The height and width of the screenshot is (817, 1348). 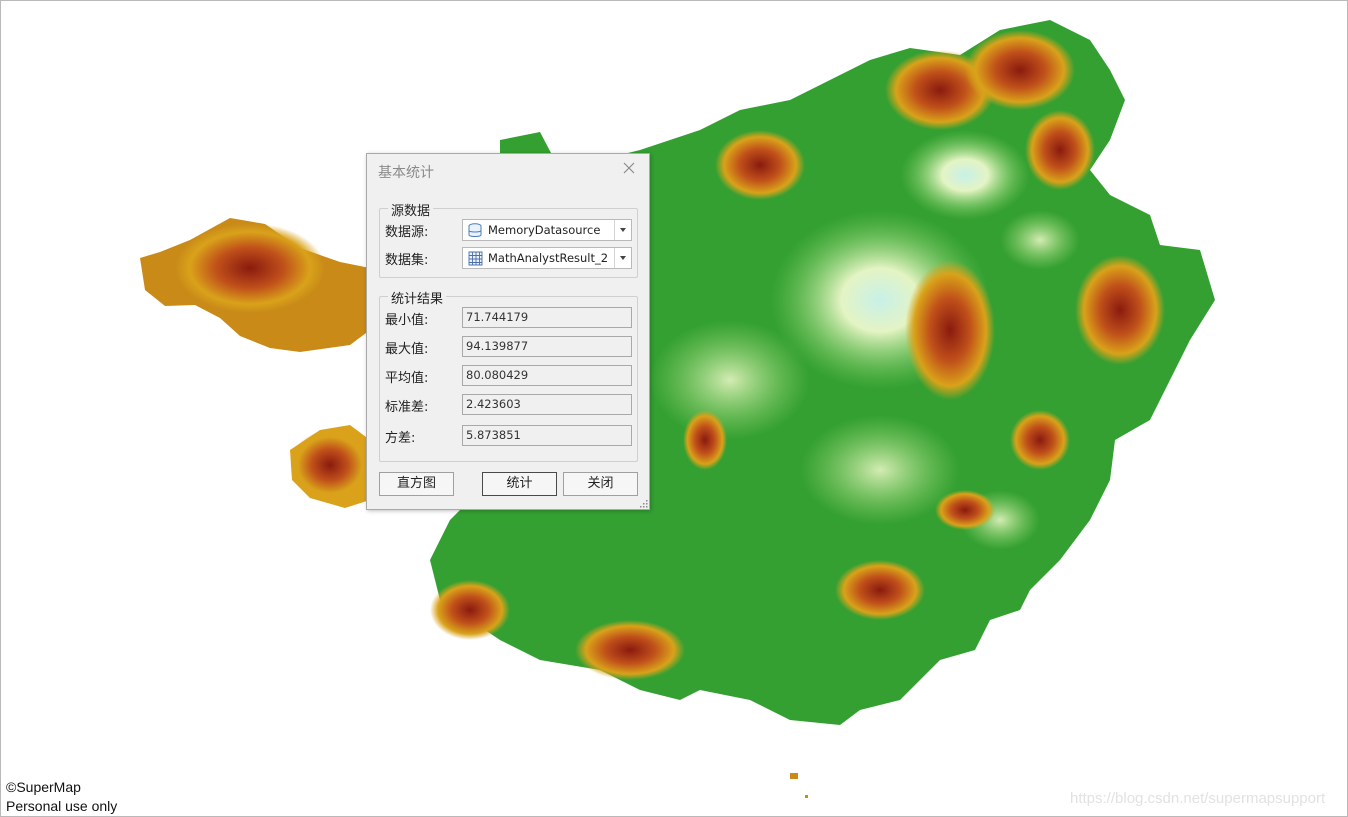 I want to click on mountain-south, so click(x=630, y=650).